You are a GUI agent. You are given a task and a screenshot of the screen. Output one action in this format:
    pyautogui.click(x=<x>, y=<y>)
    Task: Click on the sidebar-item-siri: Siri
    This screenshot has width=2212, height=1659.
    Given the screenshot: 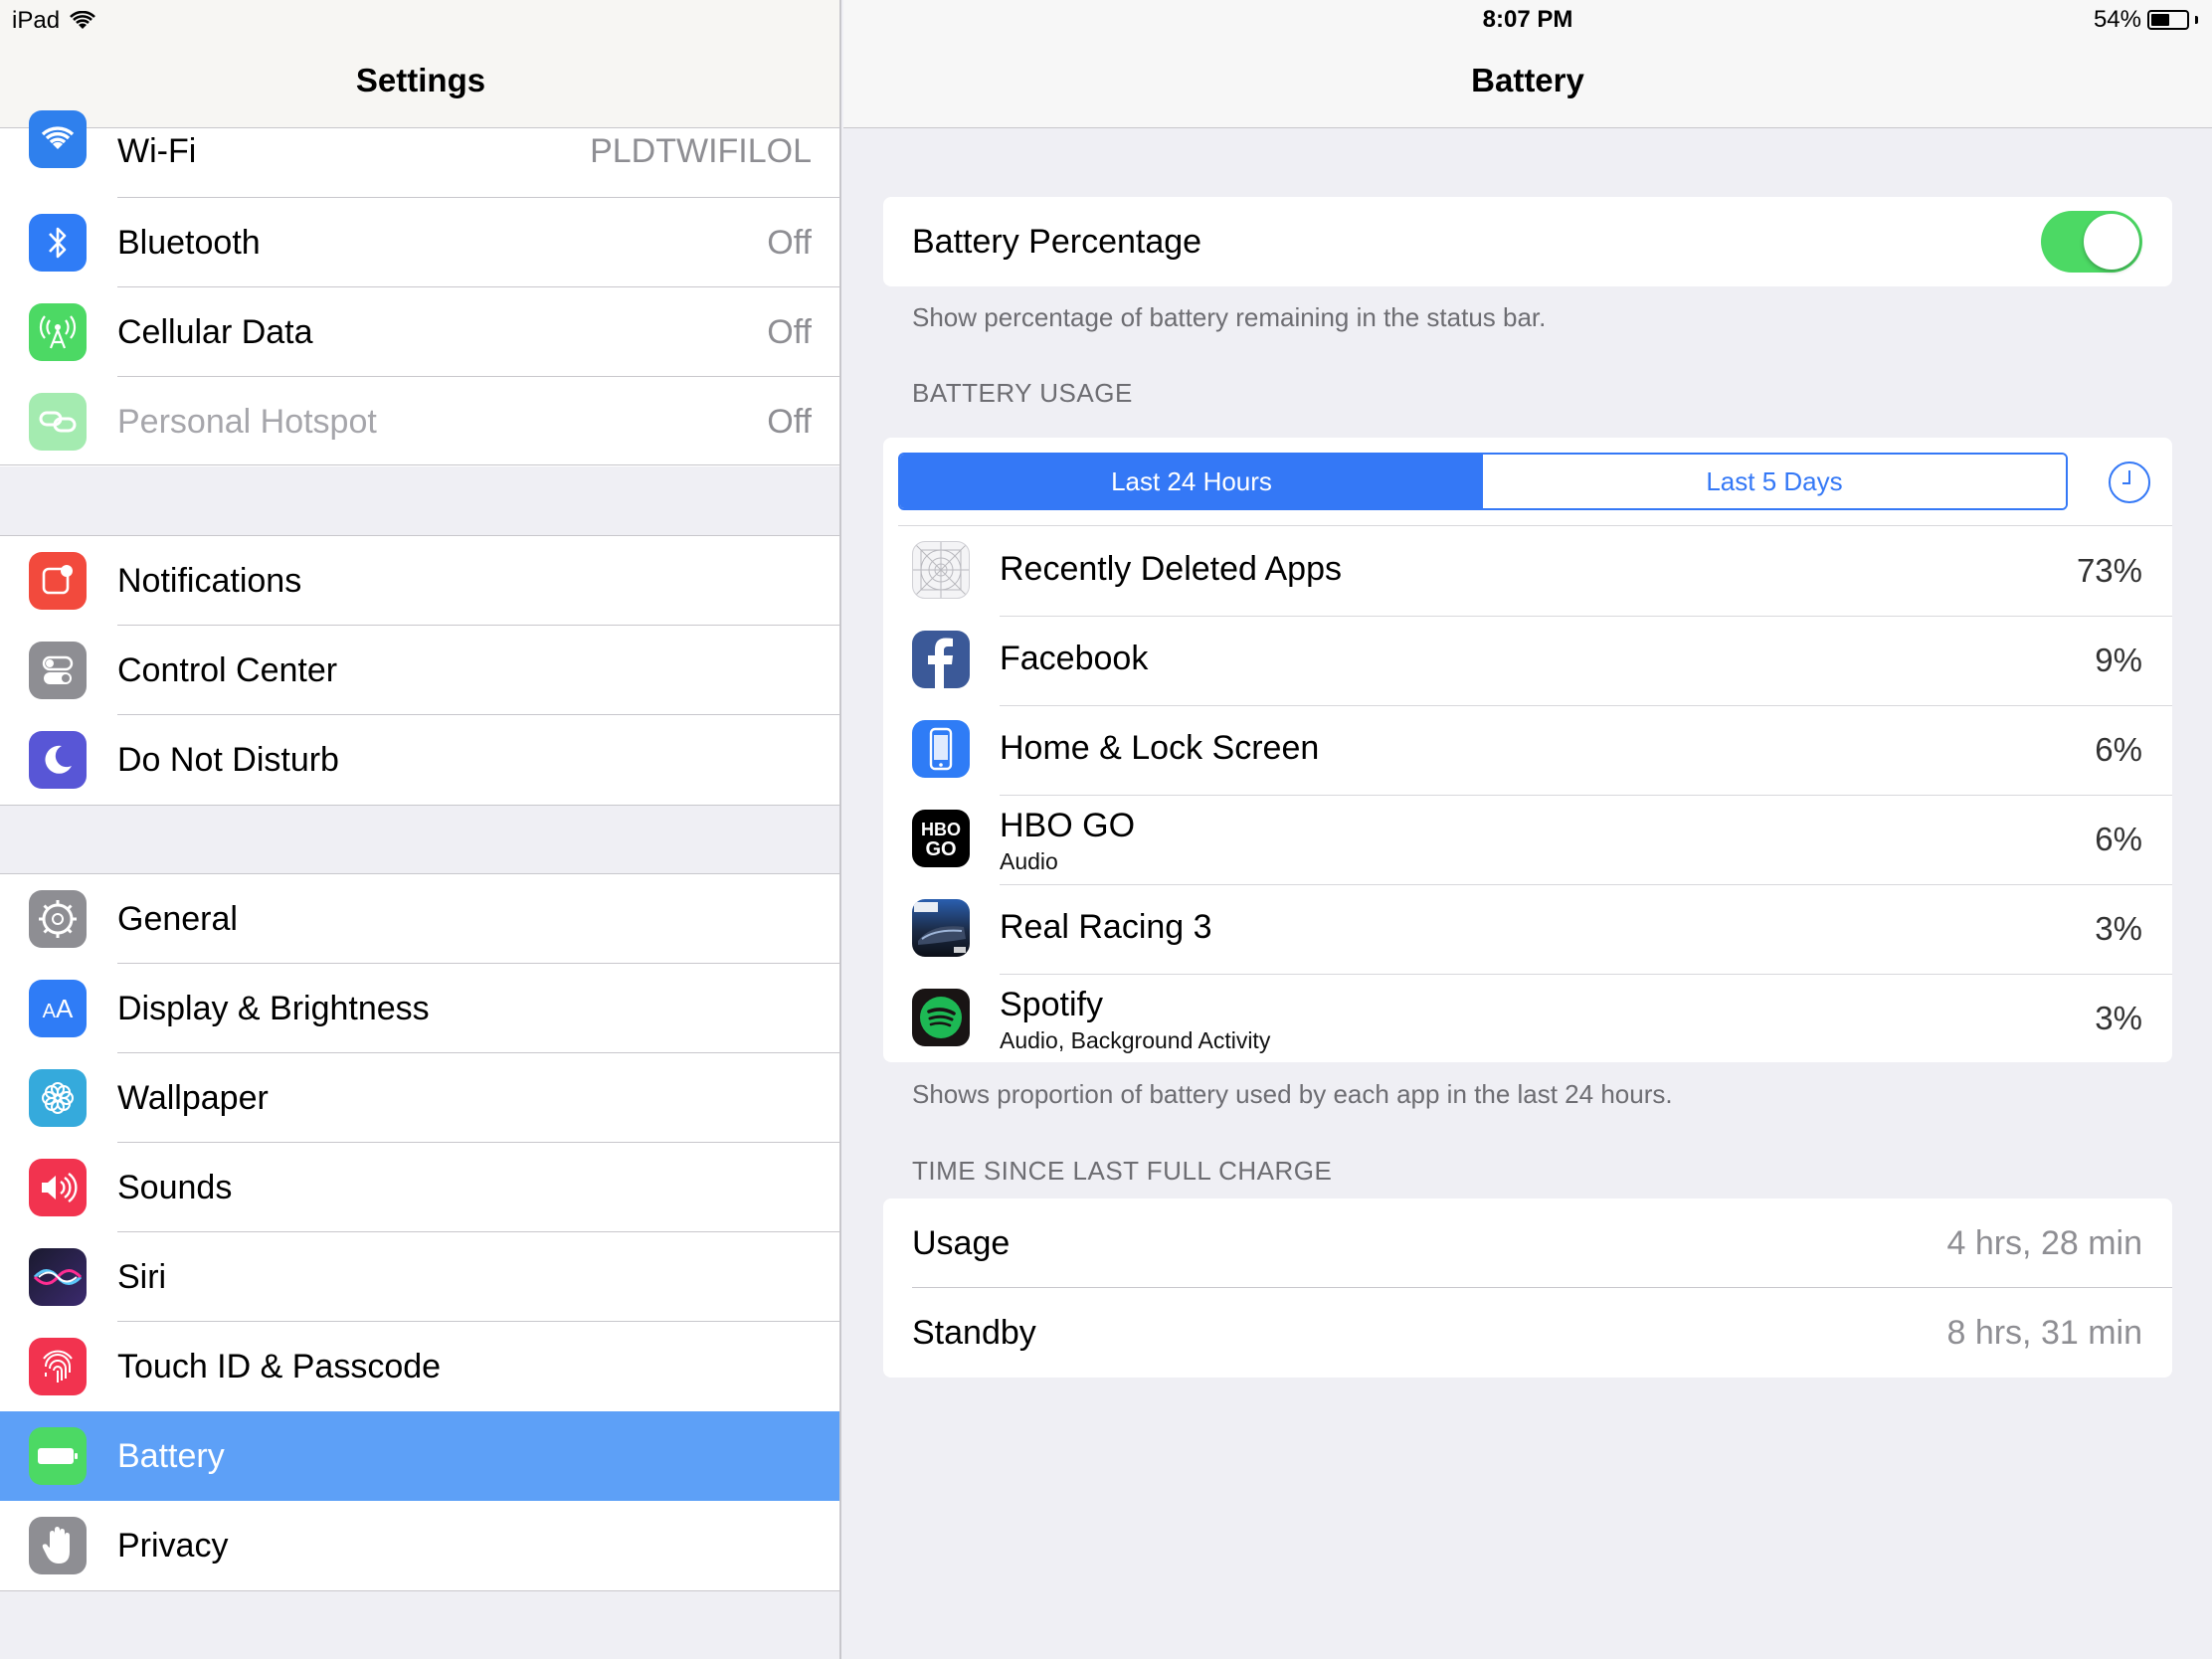 What is the action you would take?
    pyautogui.click(x=419, y=1277)
    